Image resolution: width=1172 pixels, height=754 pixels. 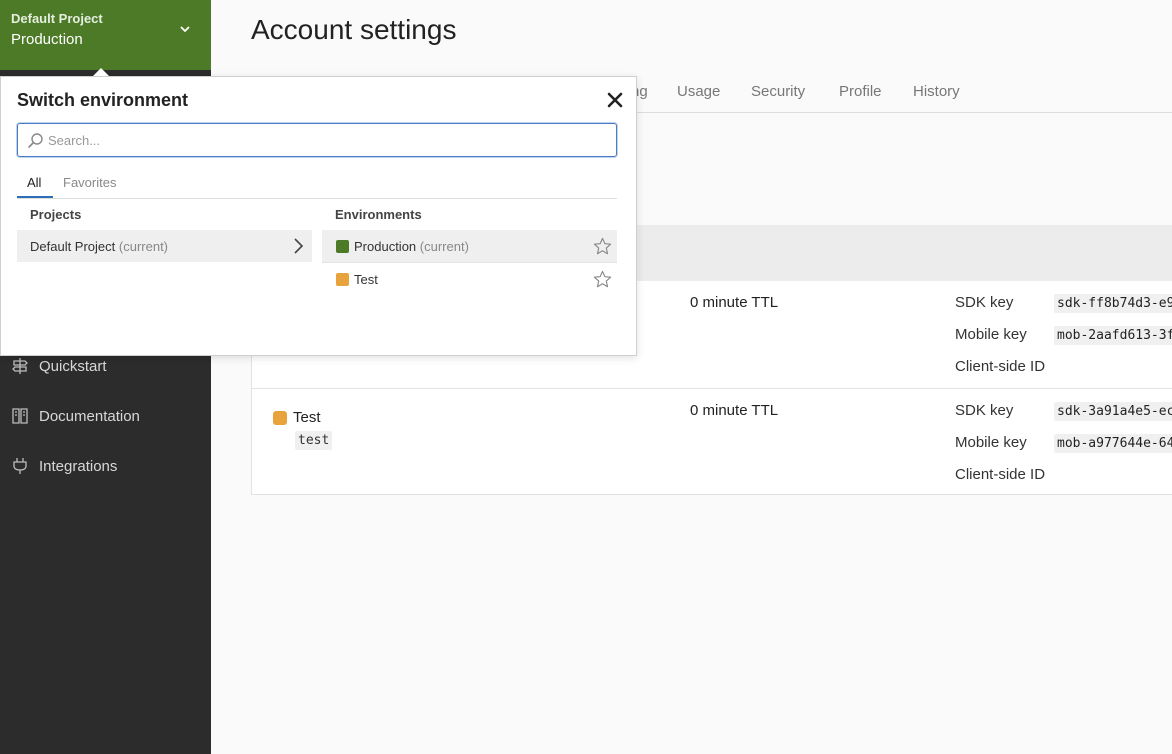 What do you see at coordinates (103, 100) in the screenshot?
I see `popover-title: Switch environment` at bounding box center [103, 100].